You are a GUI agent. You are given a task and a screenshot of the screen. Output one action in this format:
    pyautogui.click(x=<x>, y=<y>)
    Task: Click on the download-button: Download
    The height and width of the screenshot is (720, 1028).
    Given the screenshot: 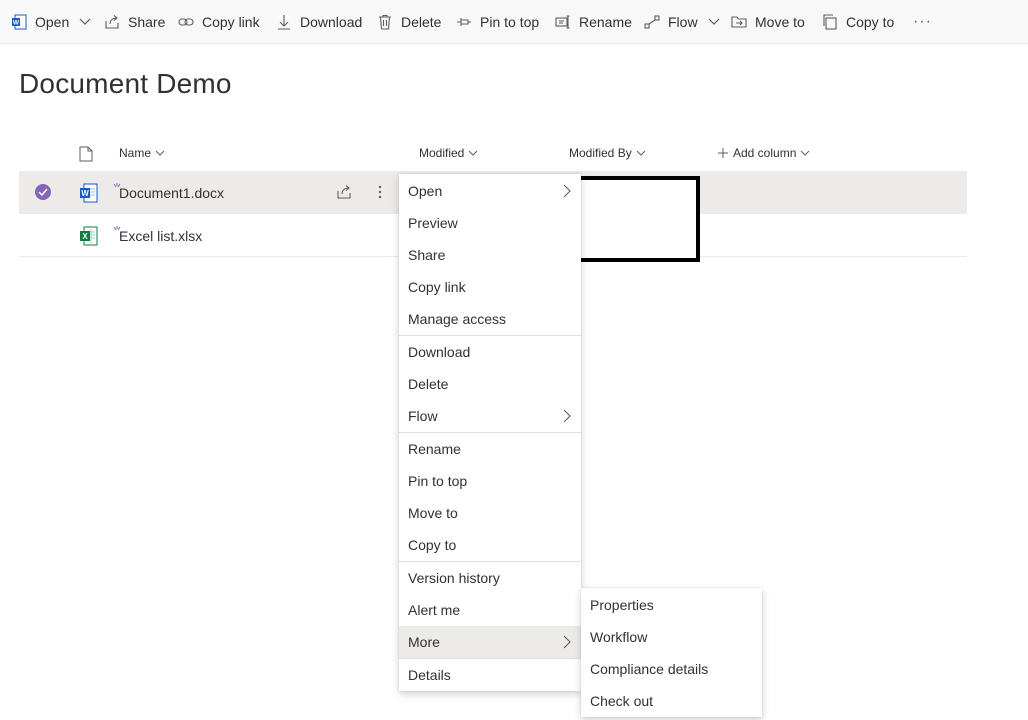 What is the action you would take?
    pyautogui.click(x=319, y=22)
    